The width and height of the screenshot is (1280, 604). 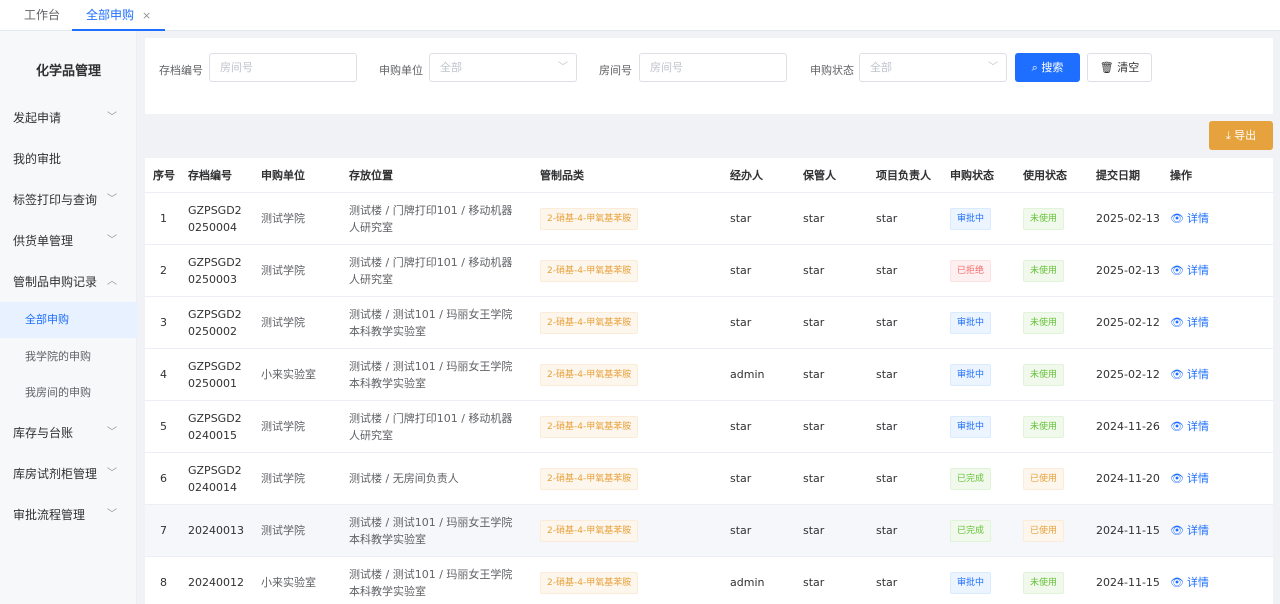 I want to click on tab-workbench: 工作台, so click(x=42, y=15).